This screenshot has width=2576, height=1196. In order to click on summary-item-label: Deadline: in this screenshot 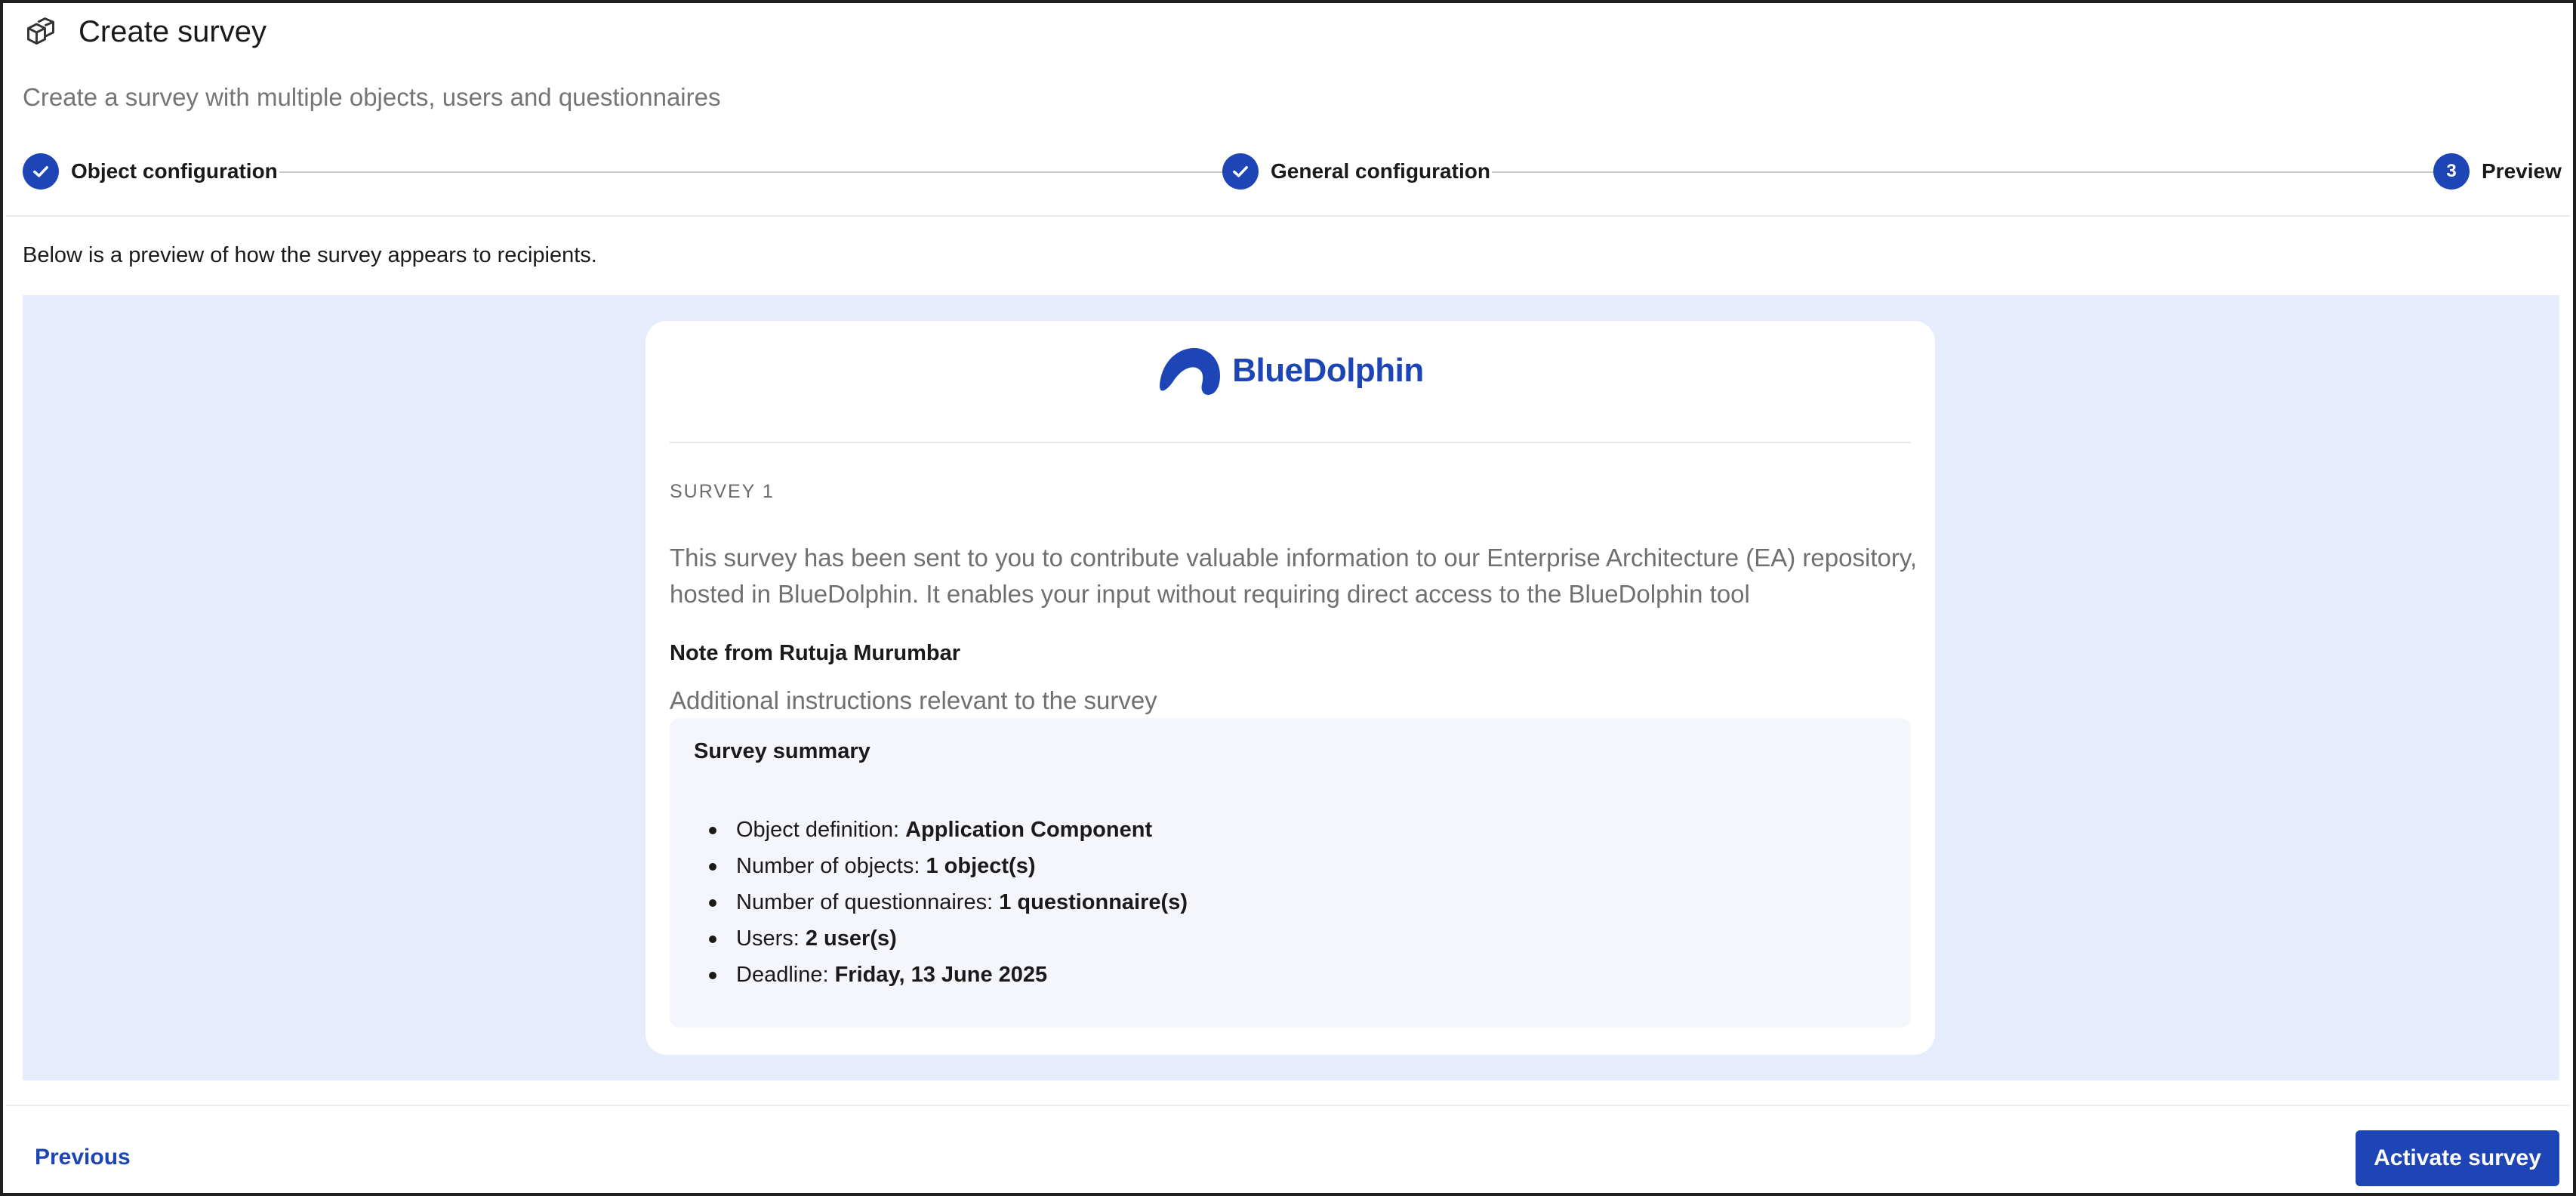, I will do `click(782, 975)`.